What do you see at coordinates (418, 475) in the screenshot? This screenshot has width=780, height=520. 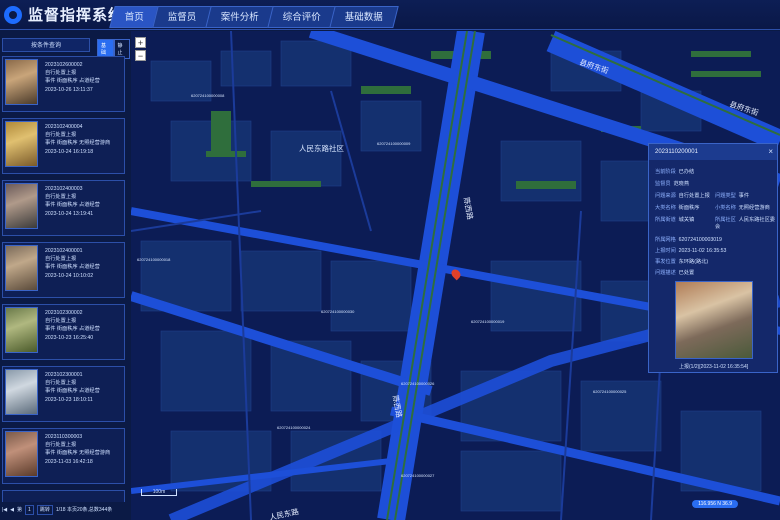 I see `grid-code-label: 620724100000027` at bounding box center [418, 475].